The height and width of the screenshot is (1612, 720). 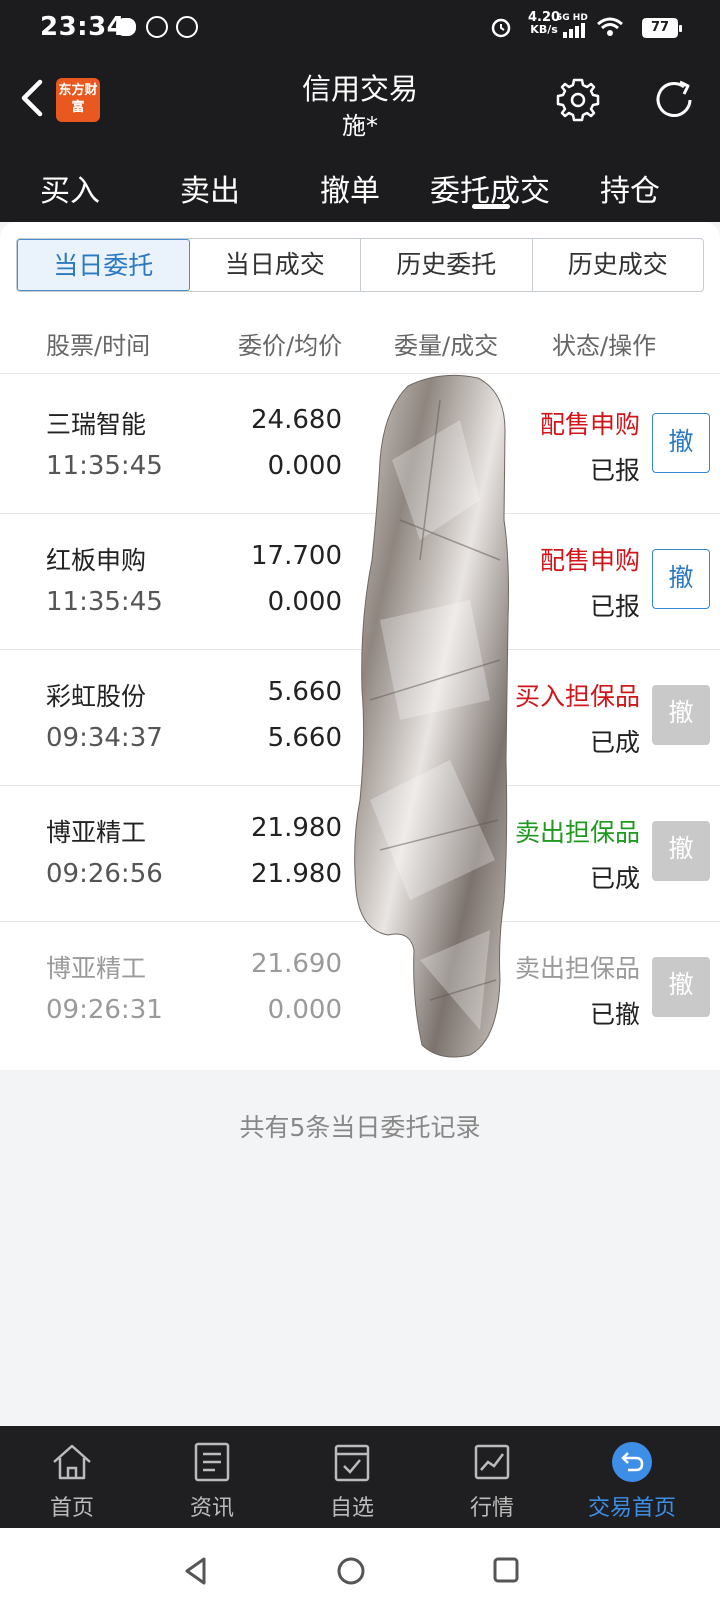 What do you see at coordinates (71, 1508) in the screenshot?
I see `nav-home-label: 首页` at bounding box center [71, 1508].